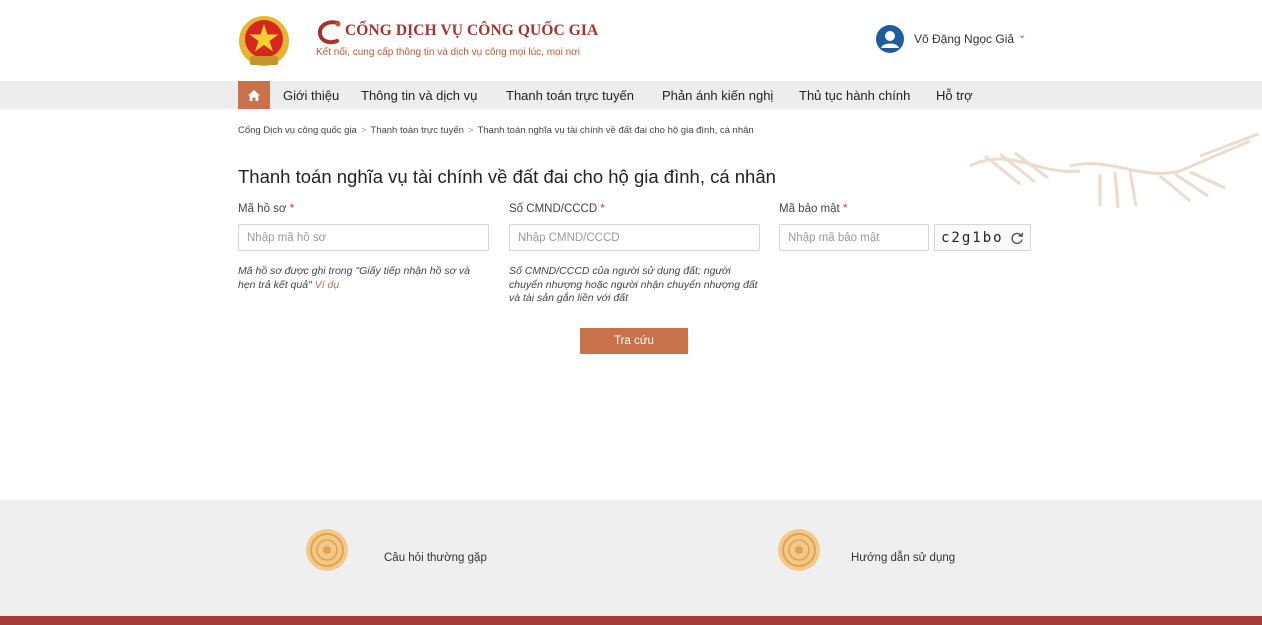  Describe the element at coordinates (363, 237) in the screenshot. I see `ma-ho-so-input` at that location.